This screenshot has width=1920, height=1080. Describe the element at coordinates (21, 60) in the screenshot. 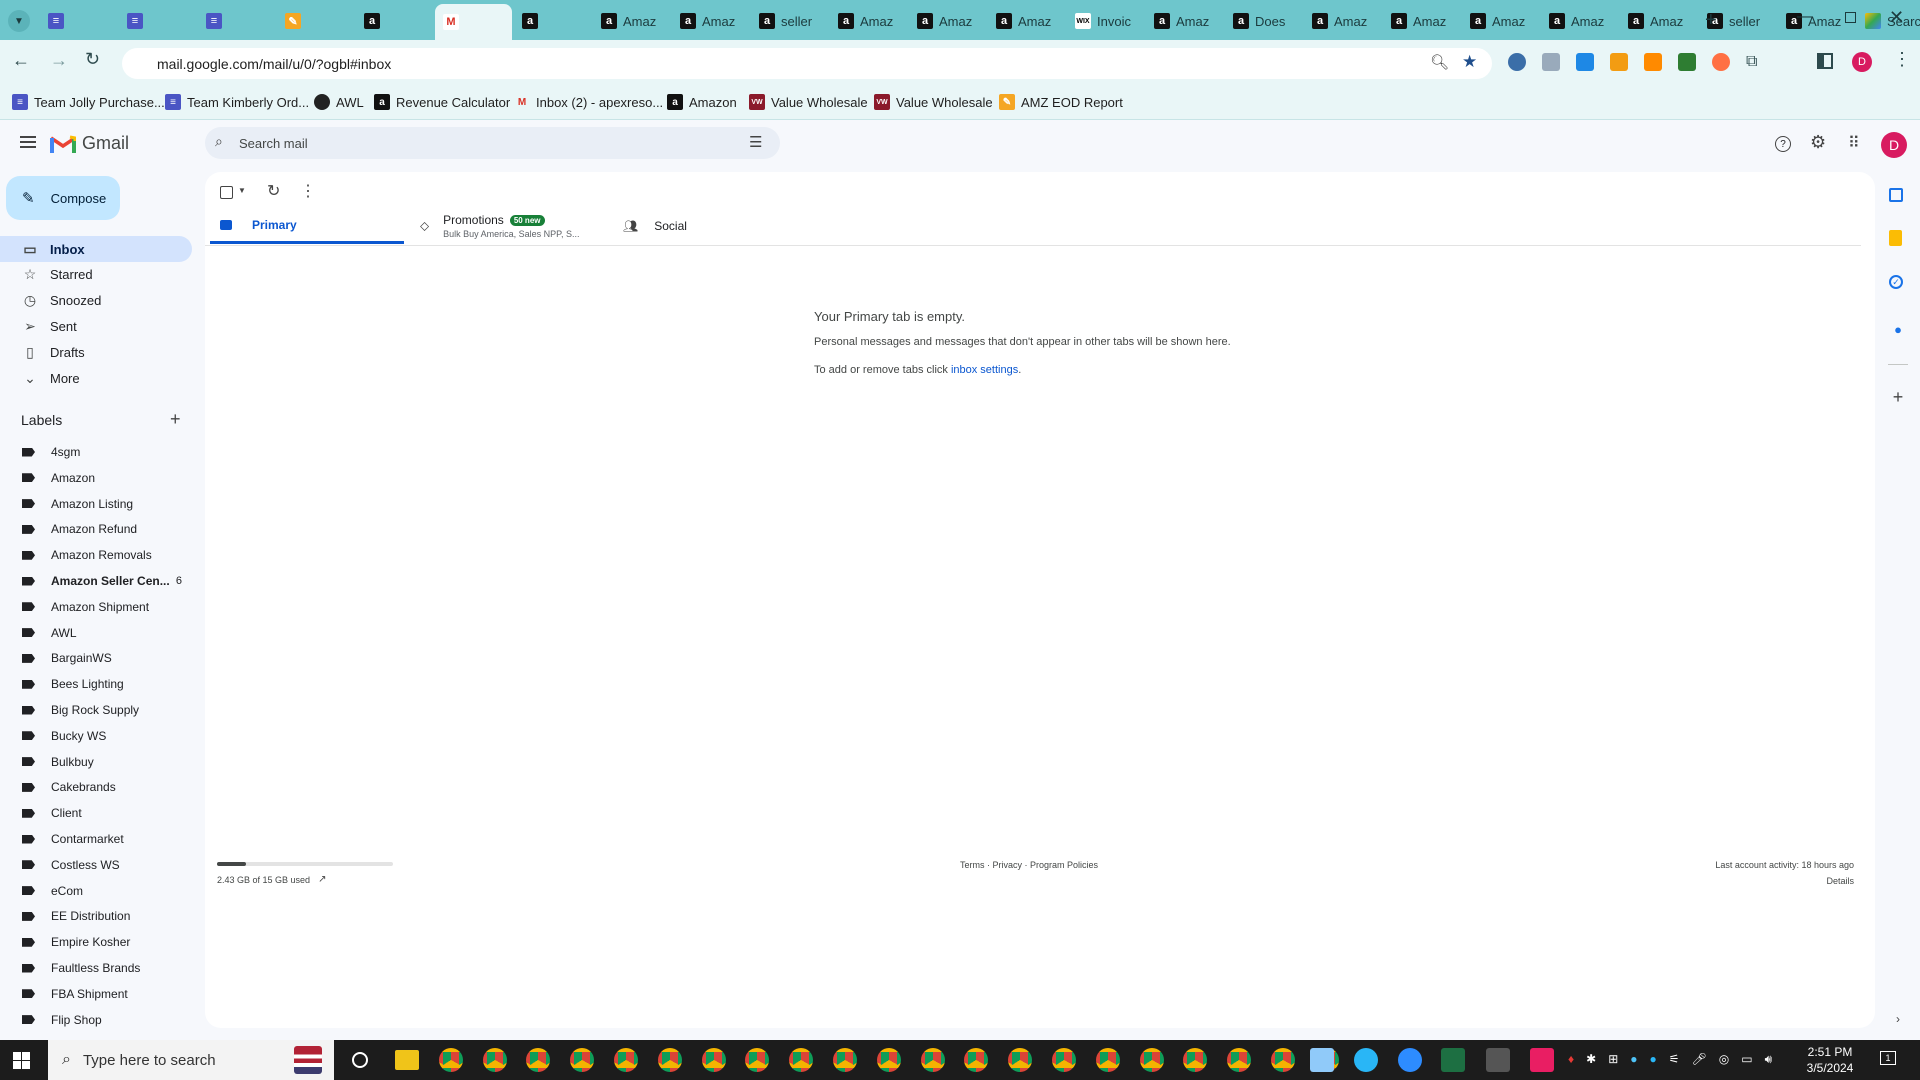

I see `back-icon: ←` at that location.